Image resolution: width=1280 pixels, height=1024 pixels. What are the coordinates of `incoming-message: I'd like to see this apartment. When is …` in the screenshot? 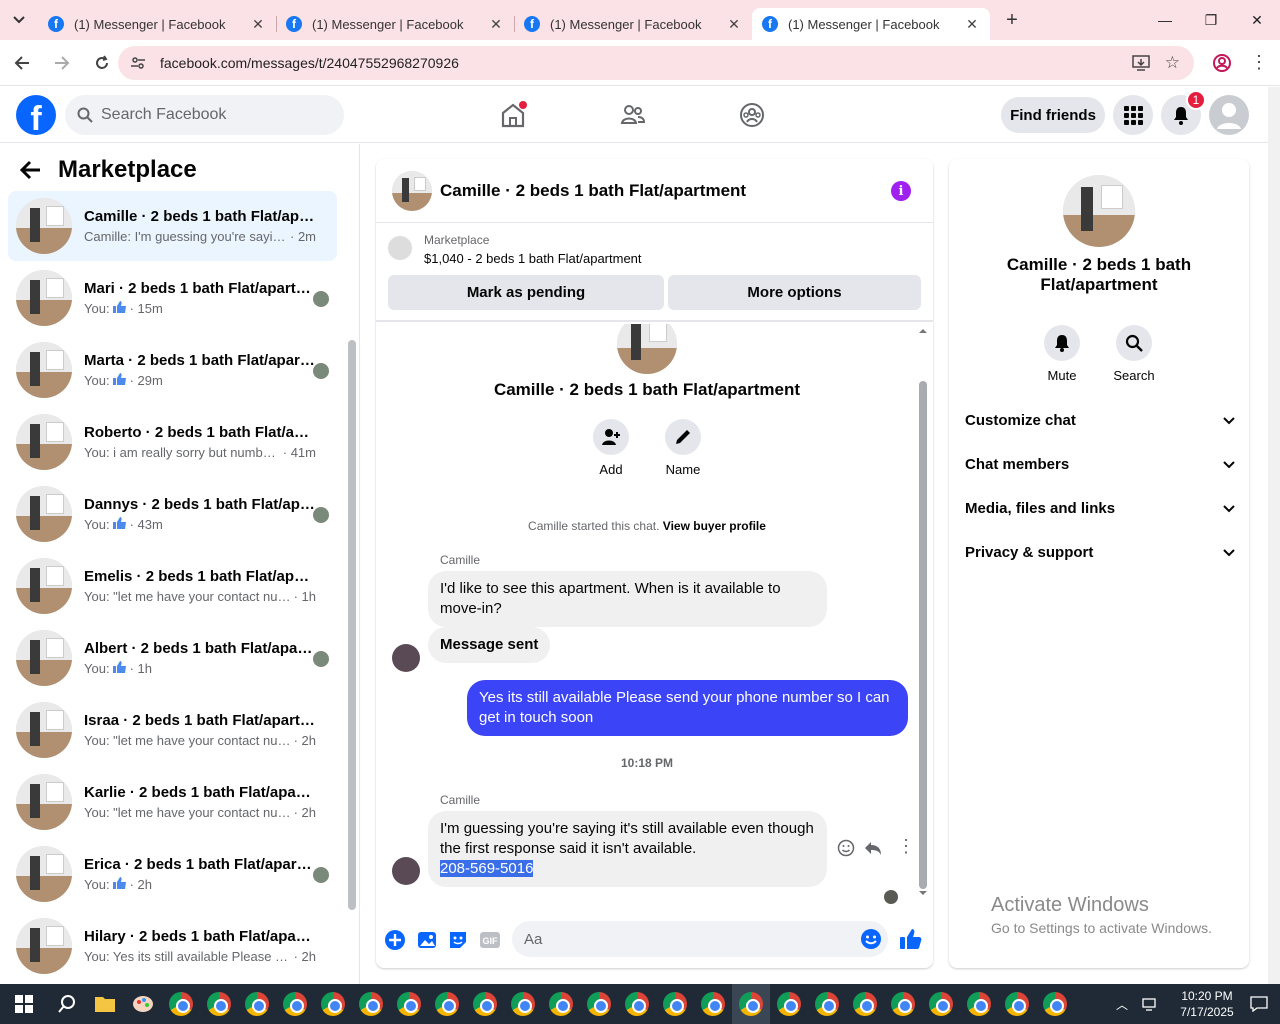 It's located at (627, 599).